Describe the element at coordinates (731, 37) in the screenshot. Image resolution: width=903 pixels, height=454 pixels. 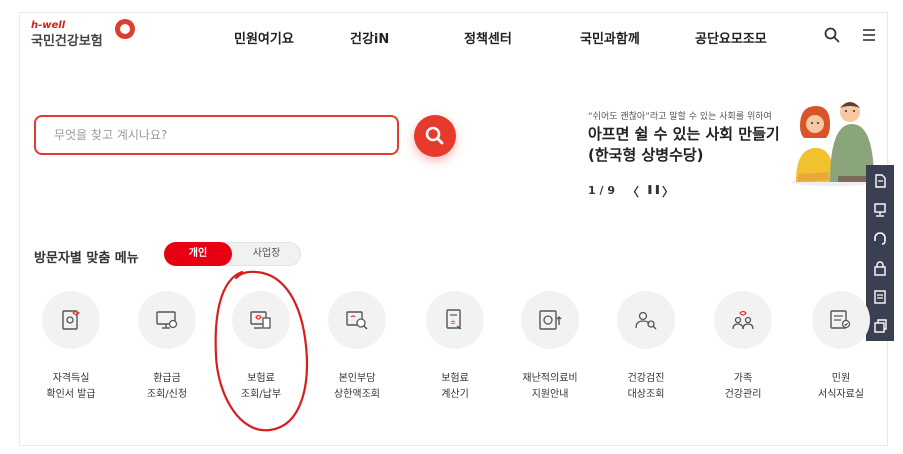
I see `nav-item-about-agency: 공단요모조모` at that location.